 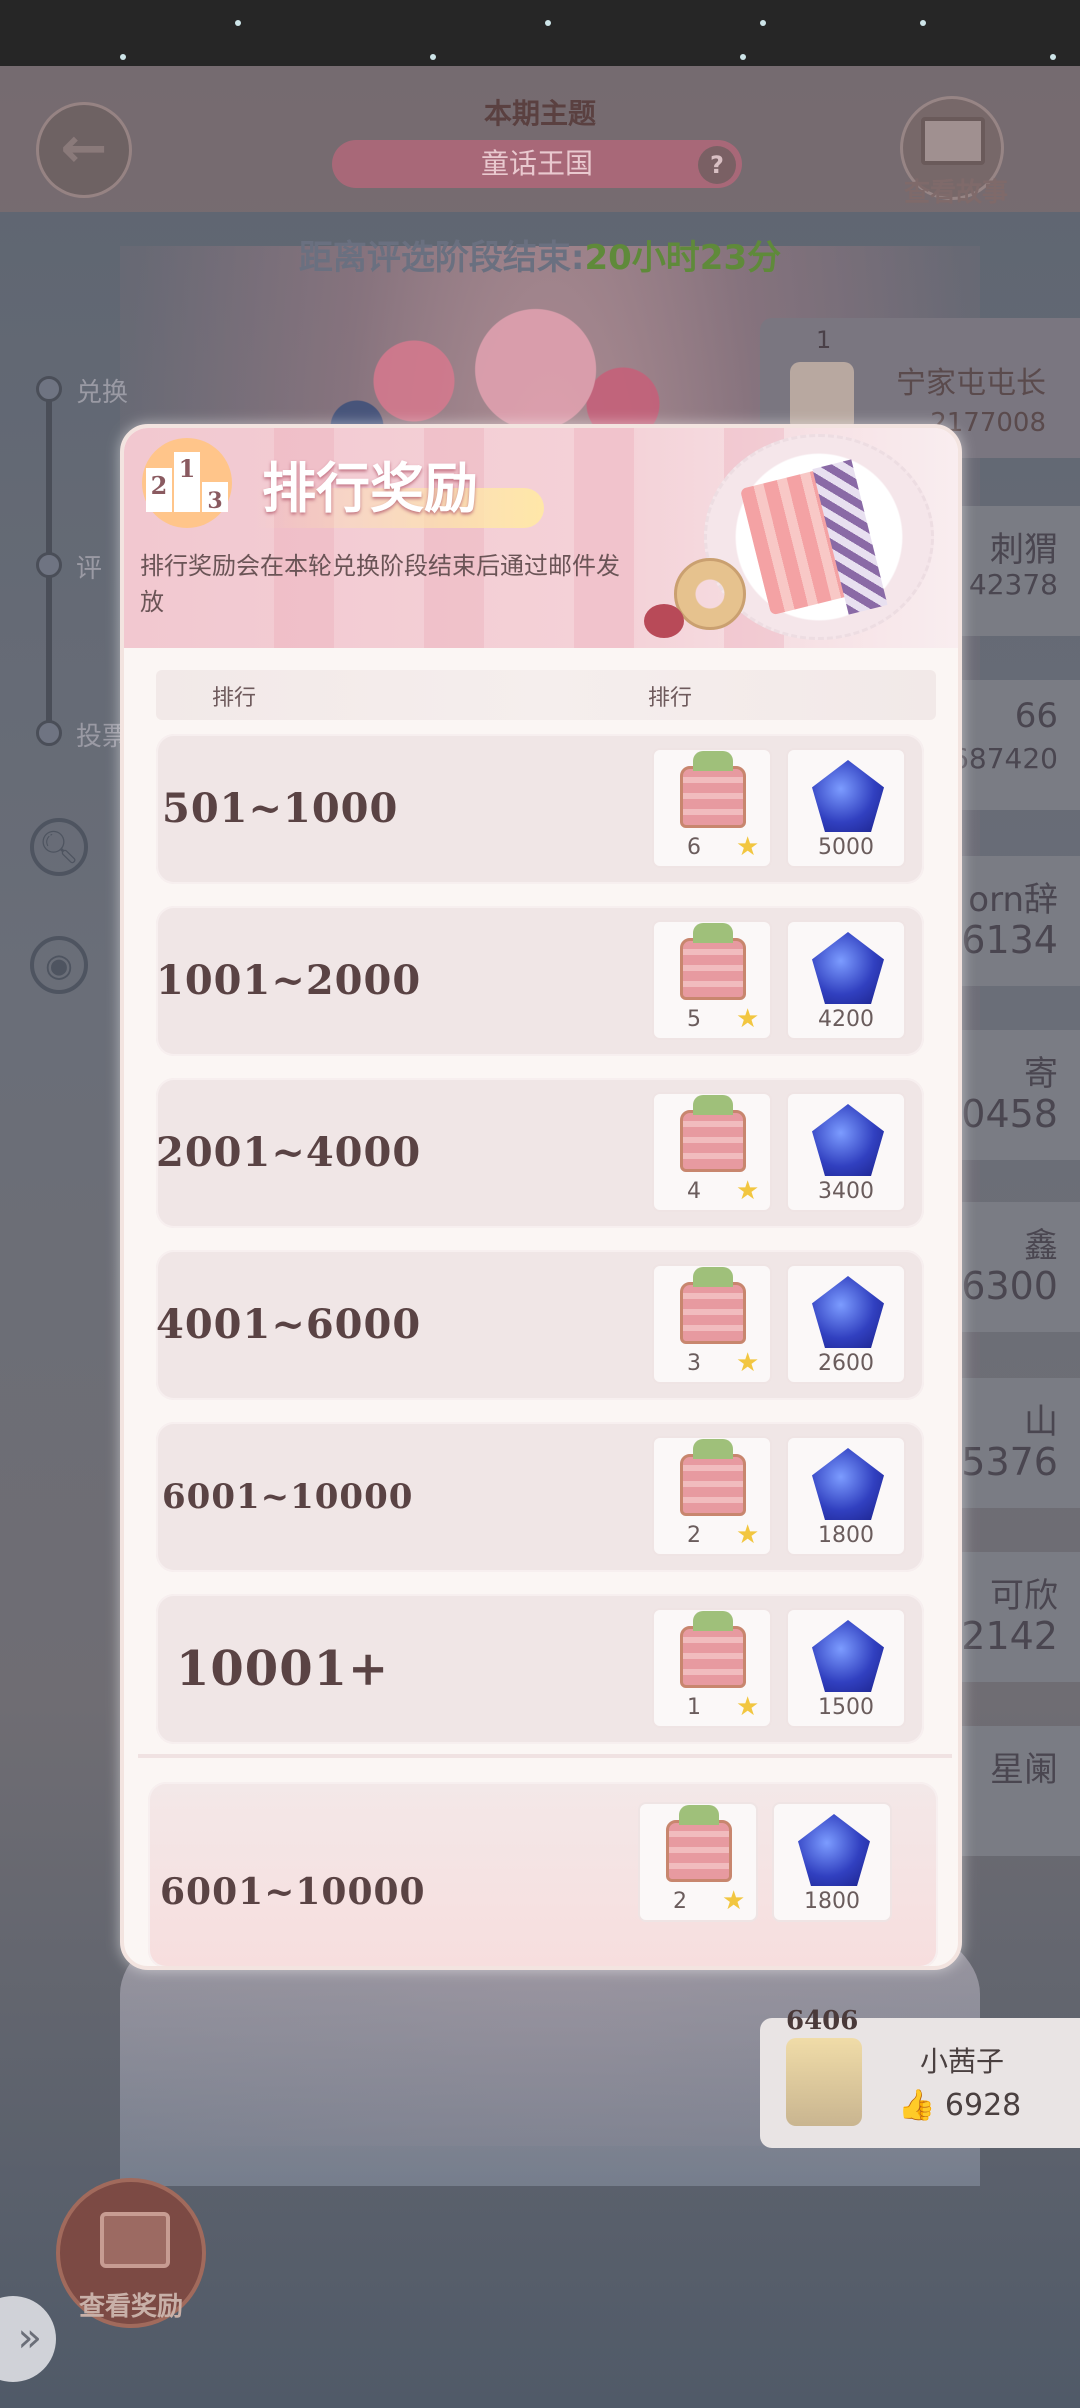 I want to click on donut-icon, so click(x=710, y=594).